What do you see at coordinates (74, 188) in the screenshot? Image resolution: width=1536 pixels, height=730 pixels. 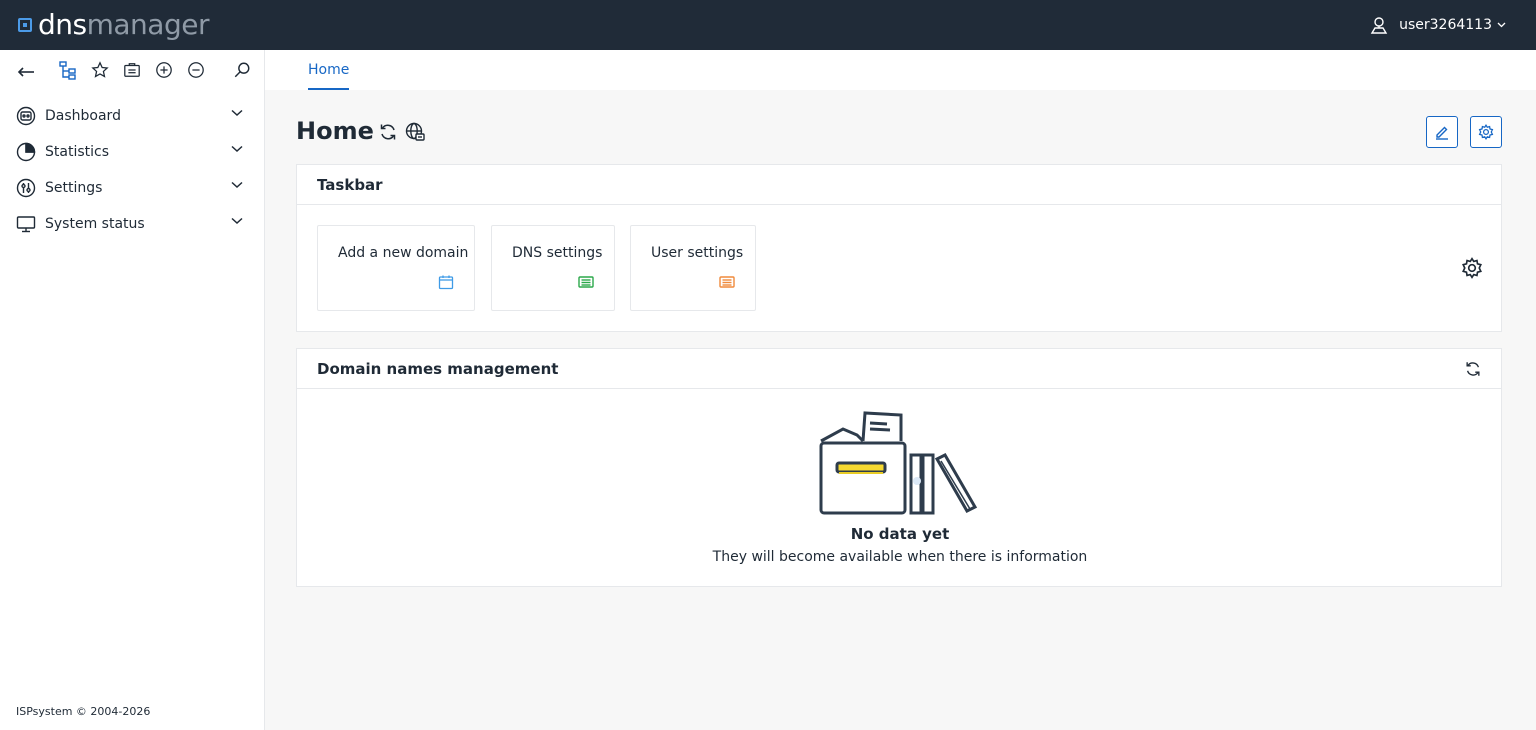 I see `sidebar-item-label: Settings` at bounding box center [74, 188].